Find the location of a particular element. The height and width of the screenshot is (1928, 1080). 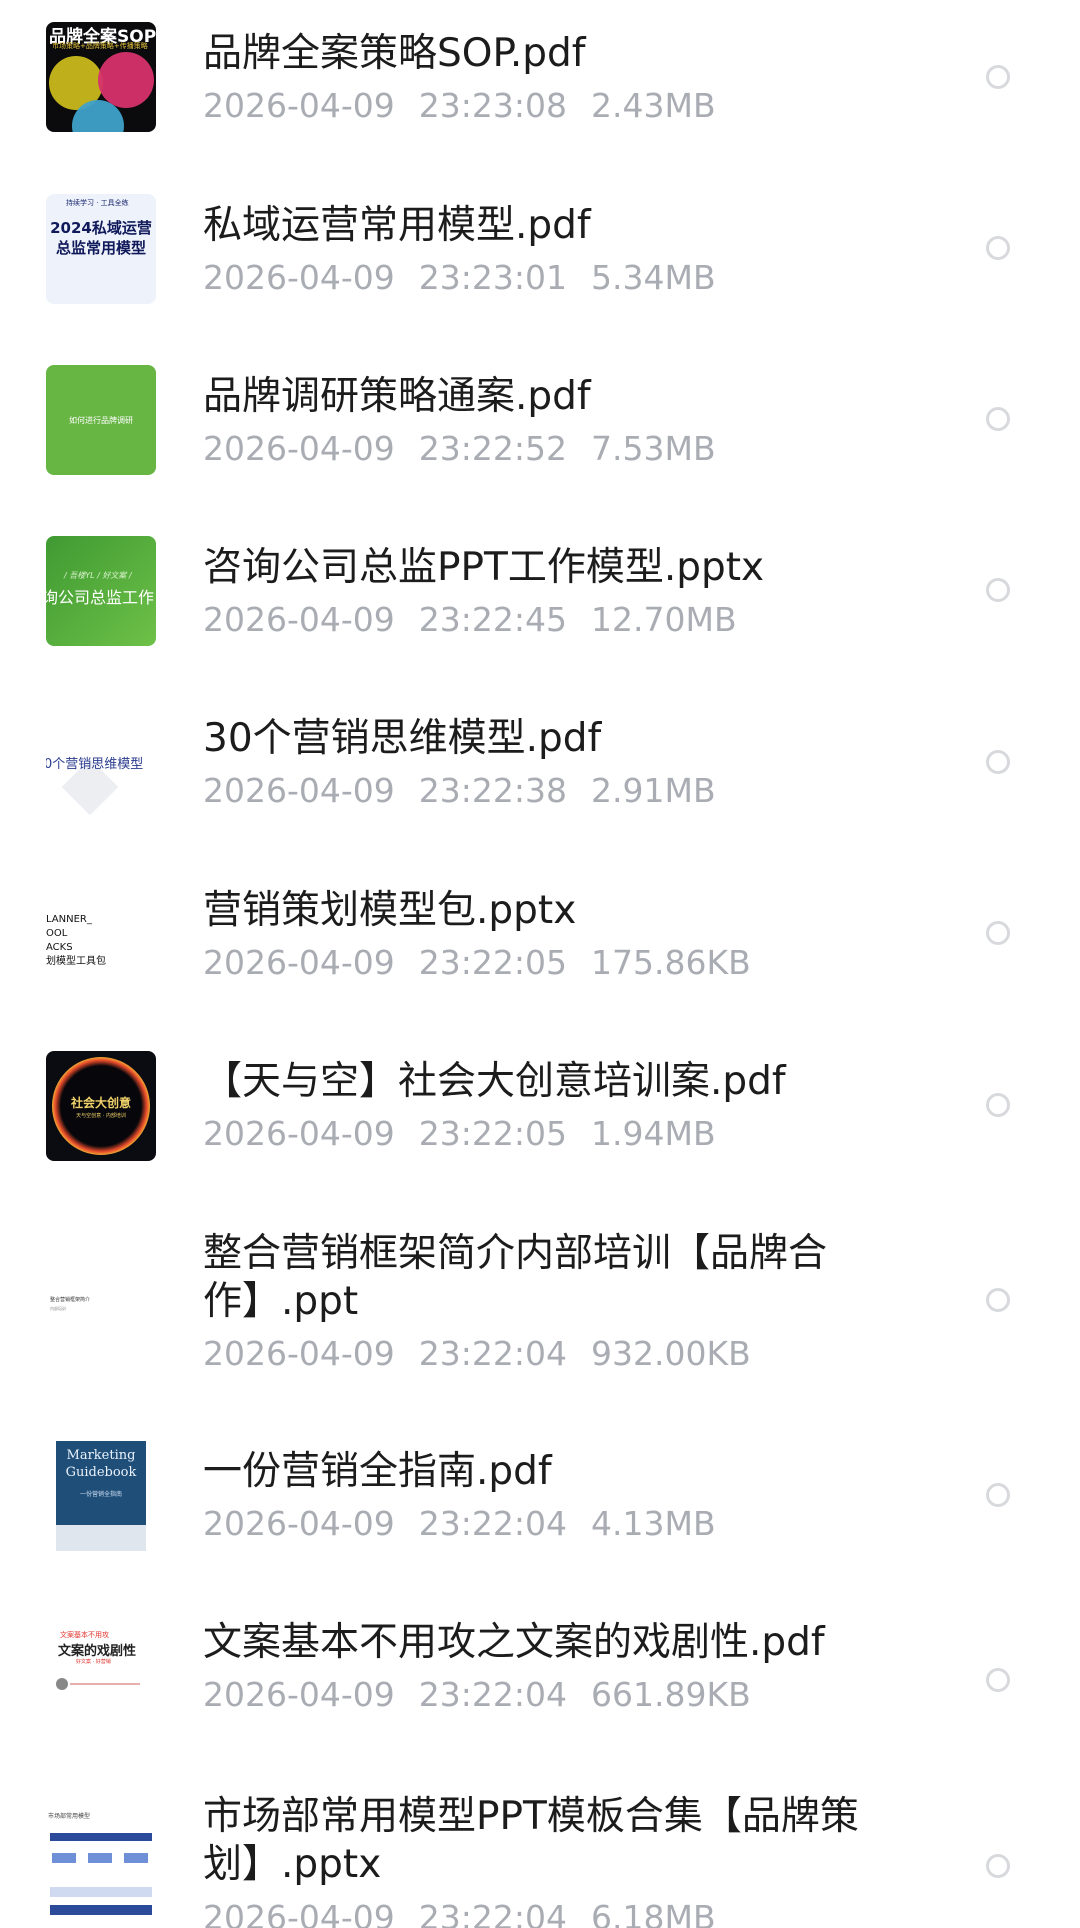

file-meta: 2026-04-09 23:22:05 1.94MB is located at coordinates (471, 1134).